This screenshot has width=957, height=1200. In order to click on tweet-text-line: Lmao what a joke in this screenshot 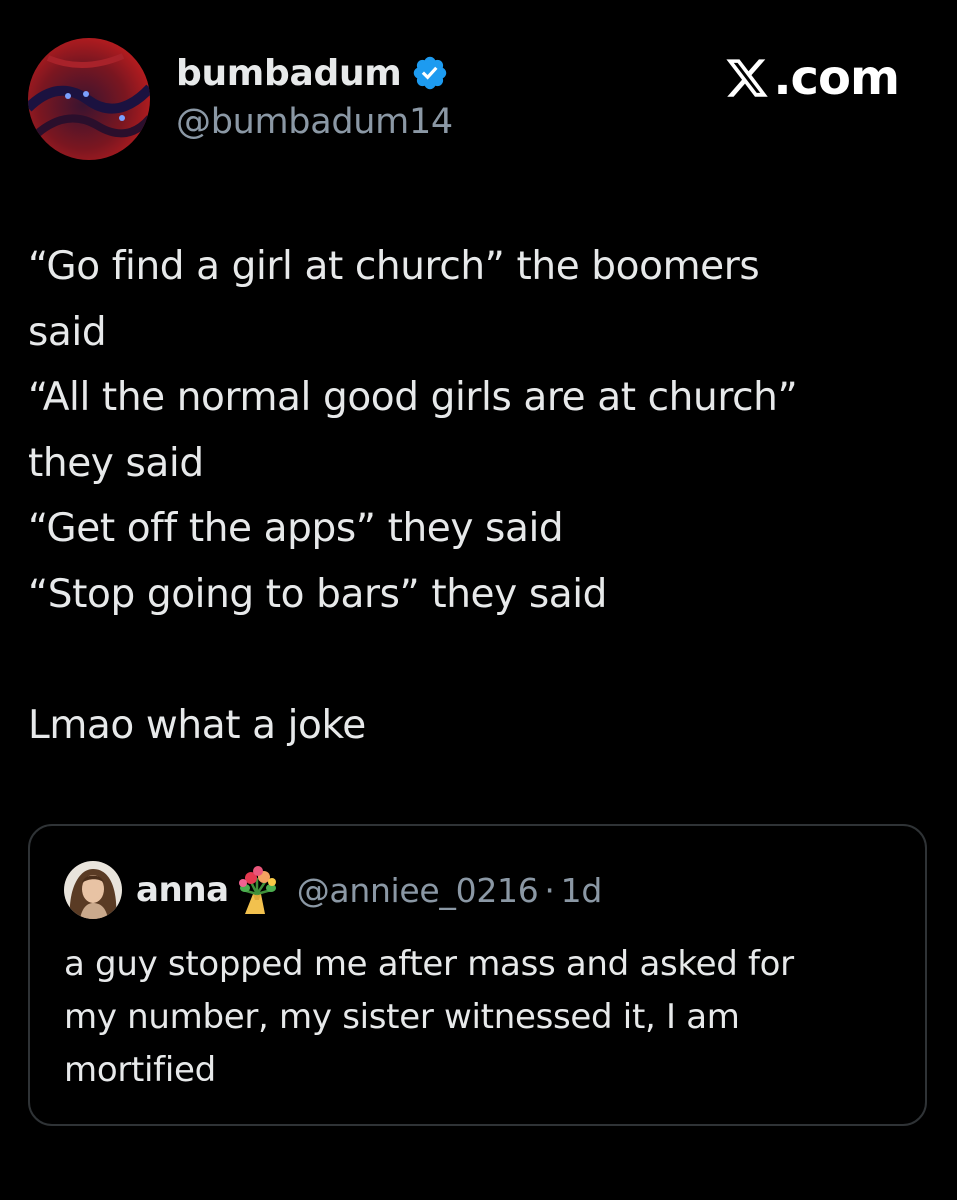, I will do `click(197, 725)`.